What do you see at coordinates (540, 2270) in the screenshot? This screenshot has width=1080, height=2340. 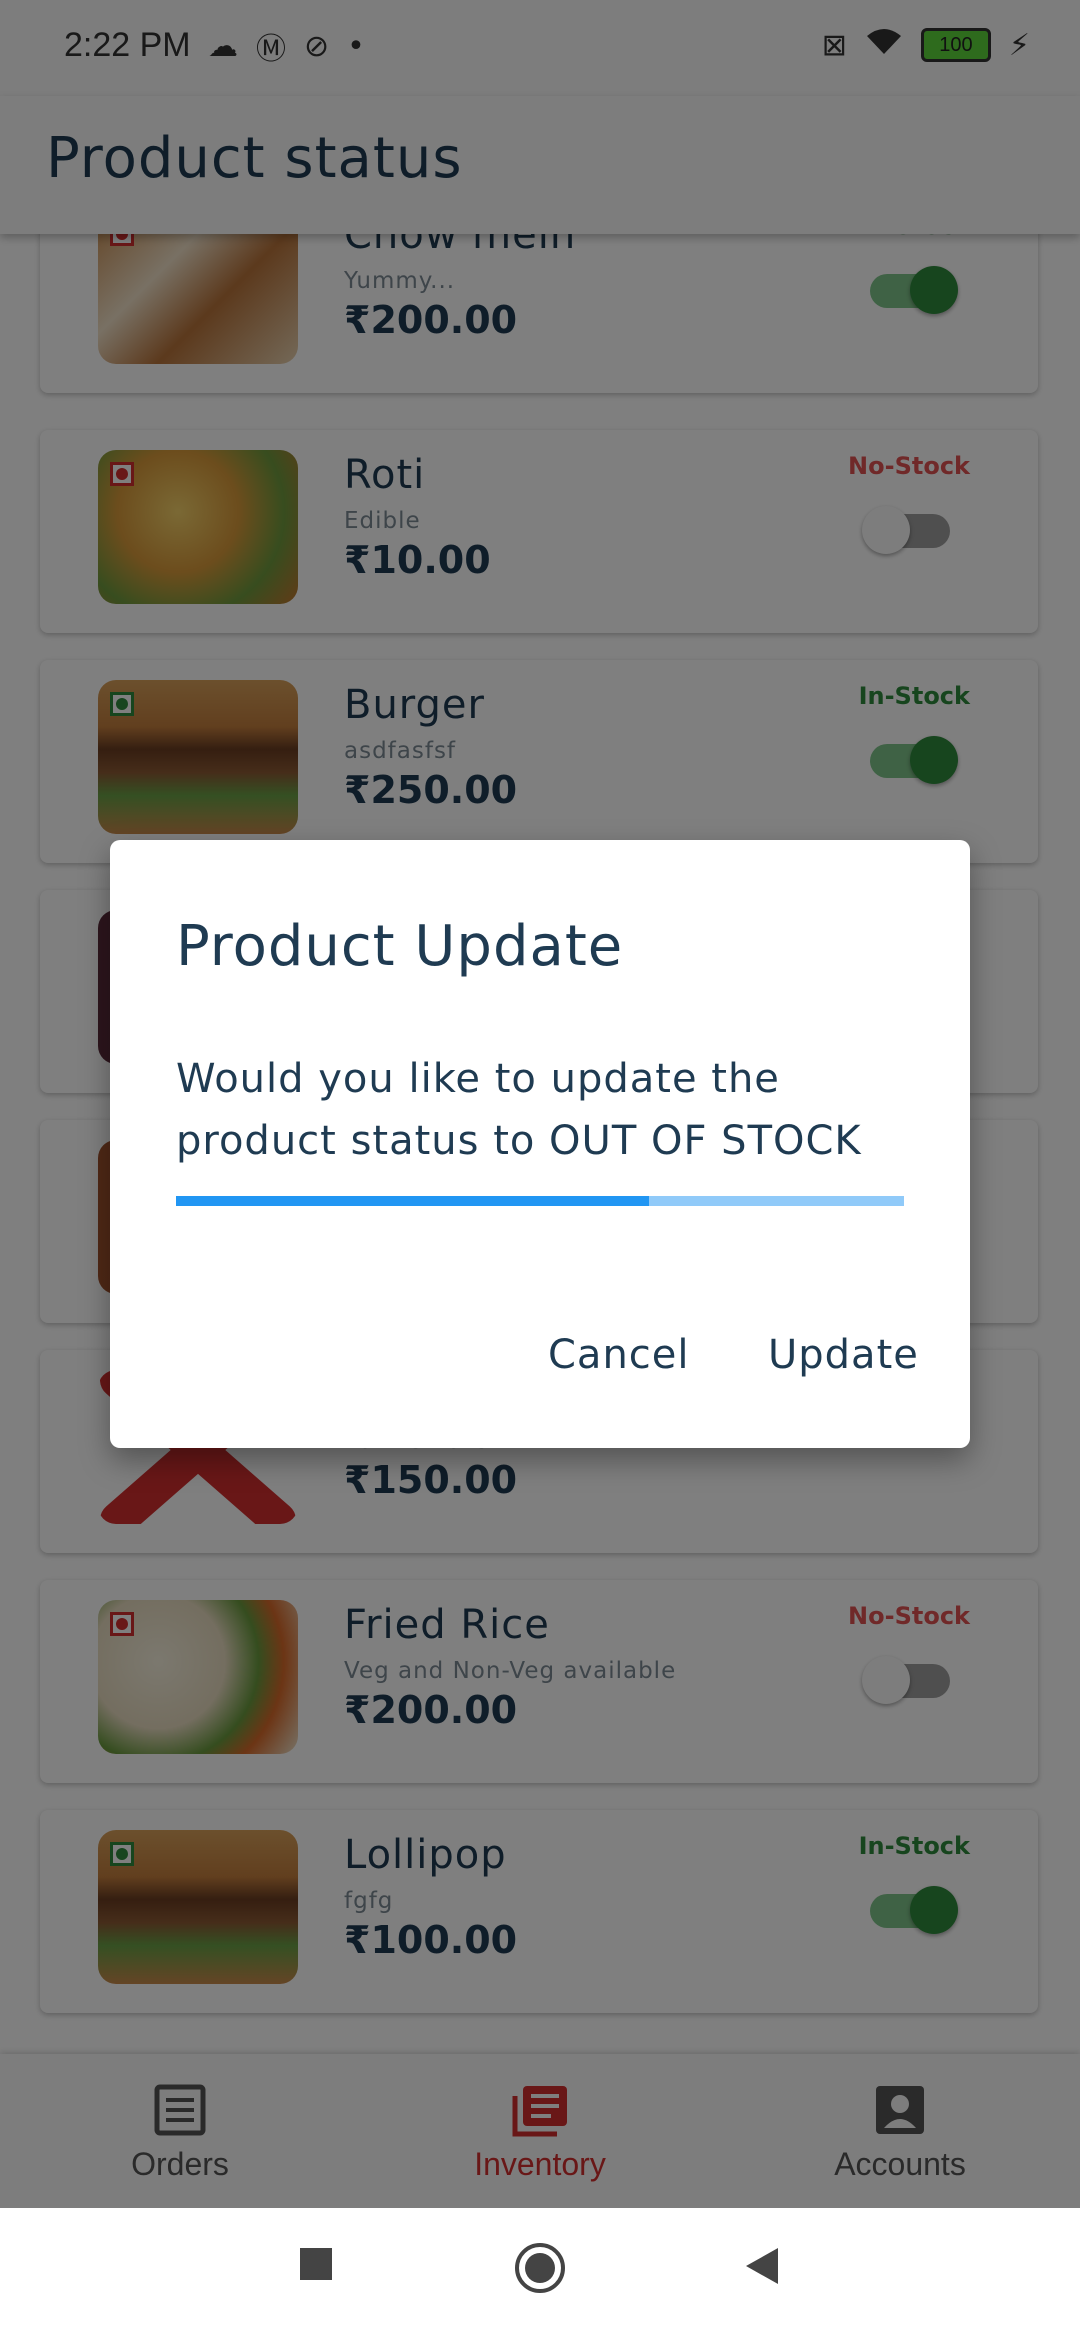 I see `home-button` at bounding box center [540, 2270].